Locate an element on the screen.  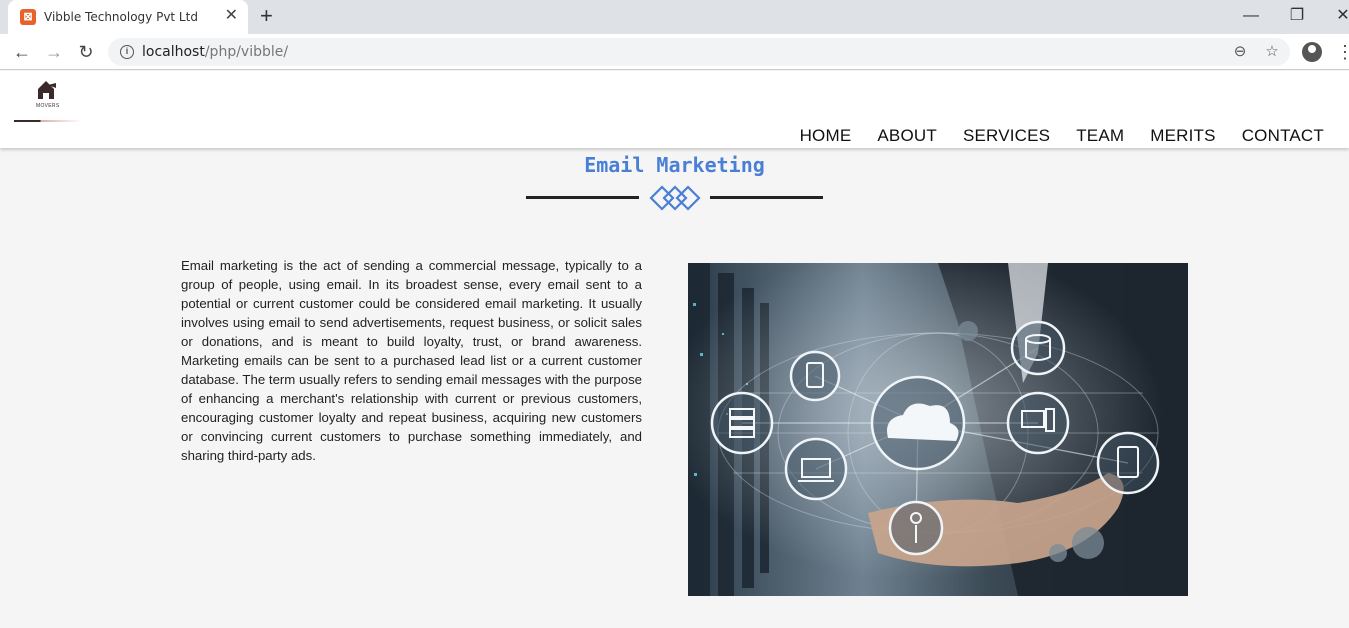
tab-close-icon: ✕ is located at coordinates (231, 16).